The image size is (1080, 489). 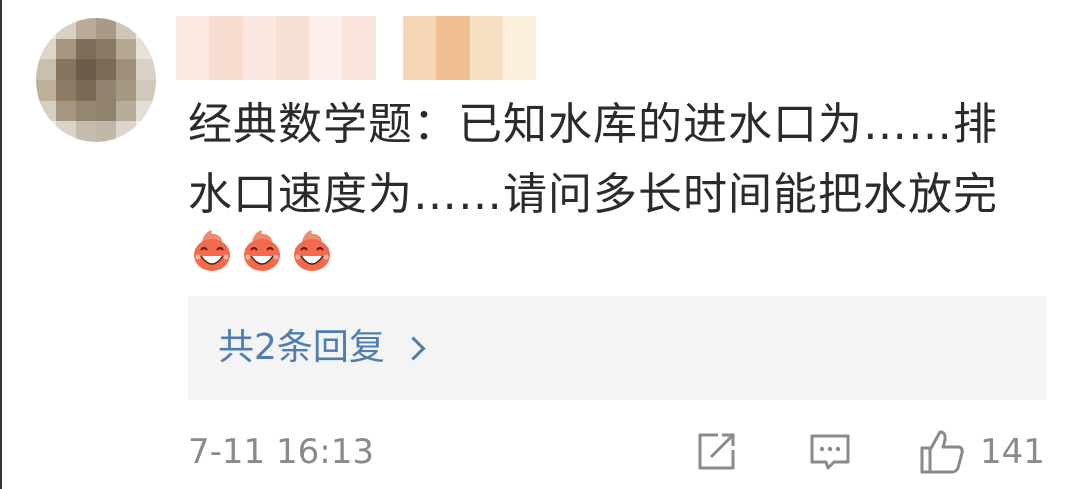 I want to click on chevron-right-icon, so click(x=413, y=348).